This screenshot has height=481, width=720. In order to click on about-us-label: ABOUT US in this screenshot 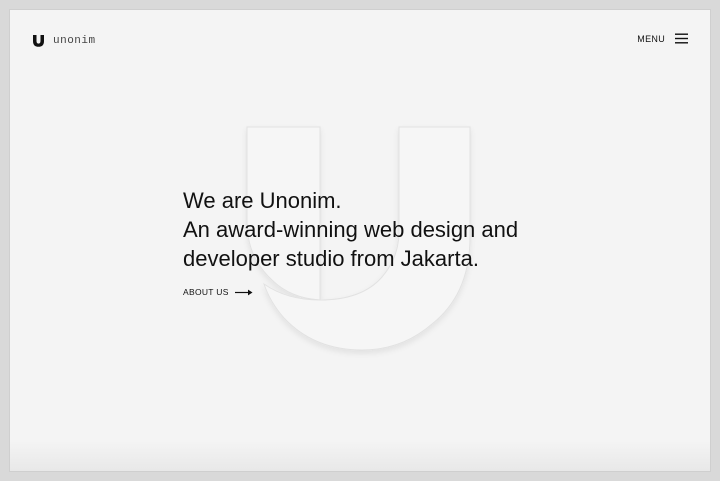, I will do `click(206, 292)`.